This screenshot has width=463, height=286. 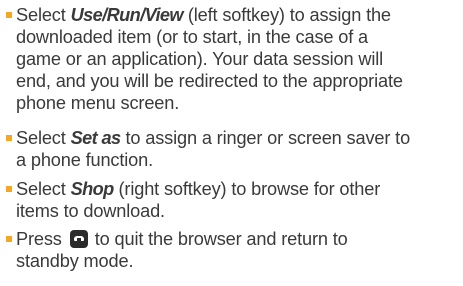 I want to click on text-line: Press to quit the browser and return to, so click(x=239, y=239).